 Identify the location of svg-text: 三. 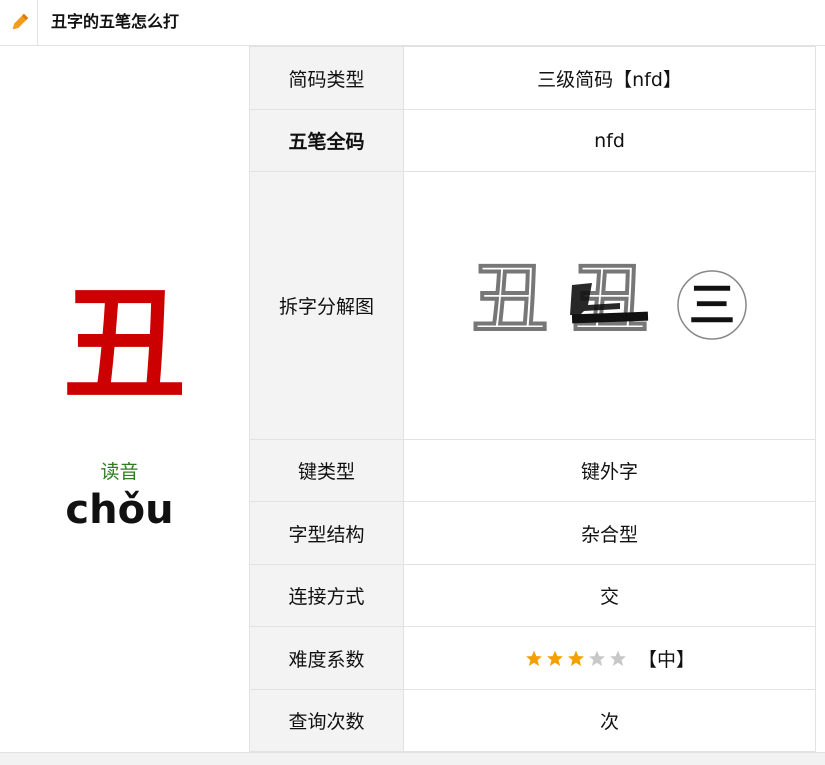
(712, 305).